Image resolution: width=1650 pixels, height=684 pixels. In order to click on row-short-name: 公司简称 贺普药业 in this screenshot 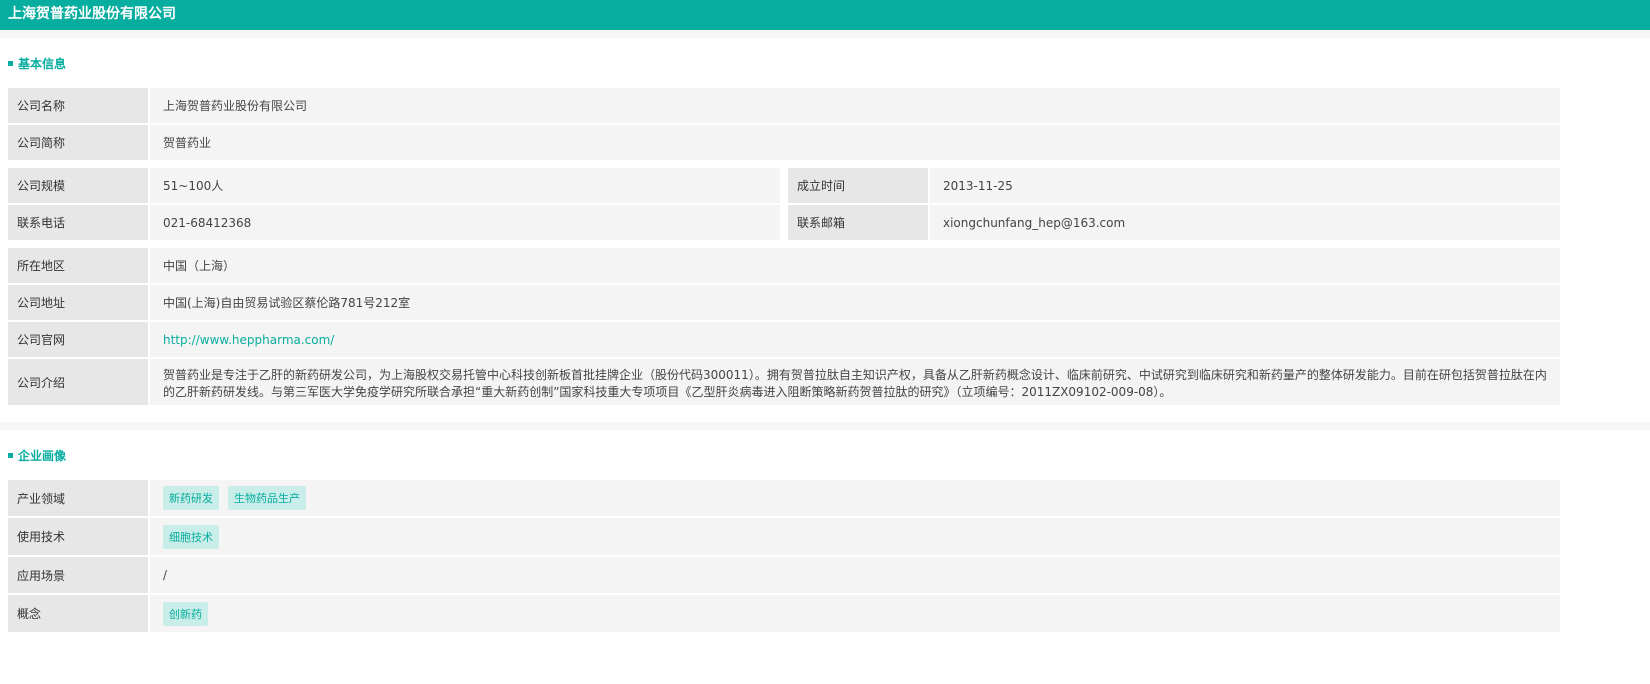, I will do `click(784, 142)`.